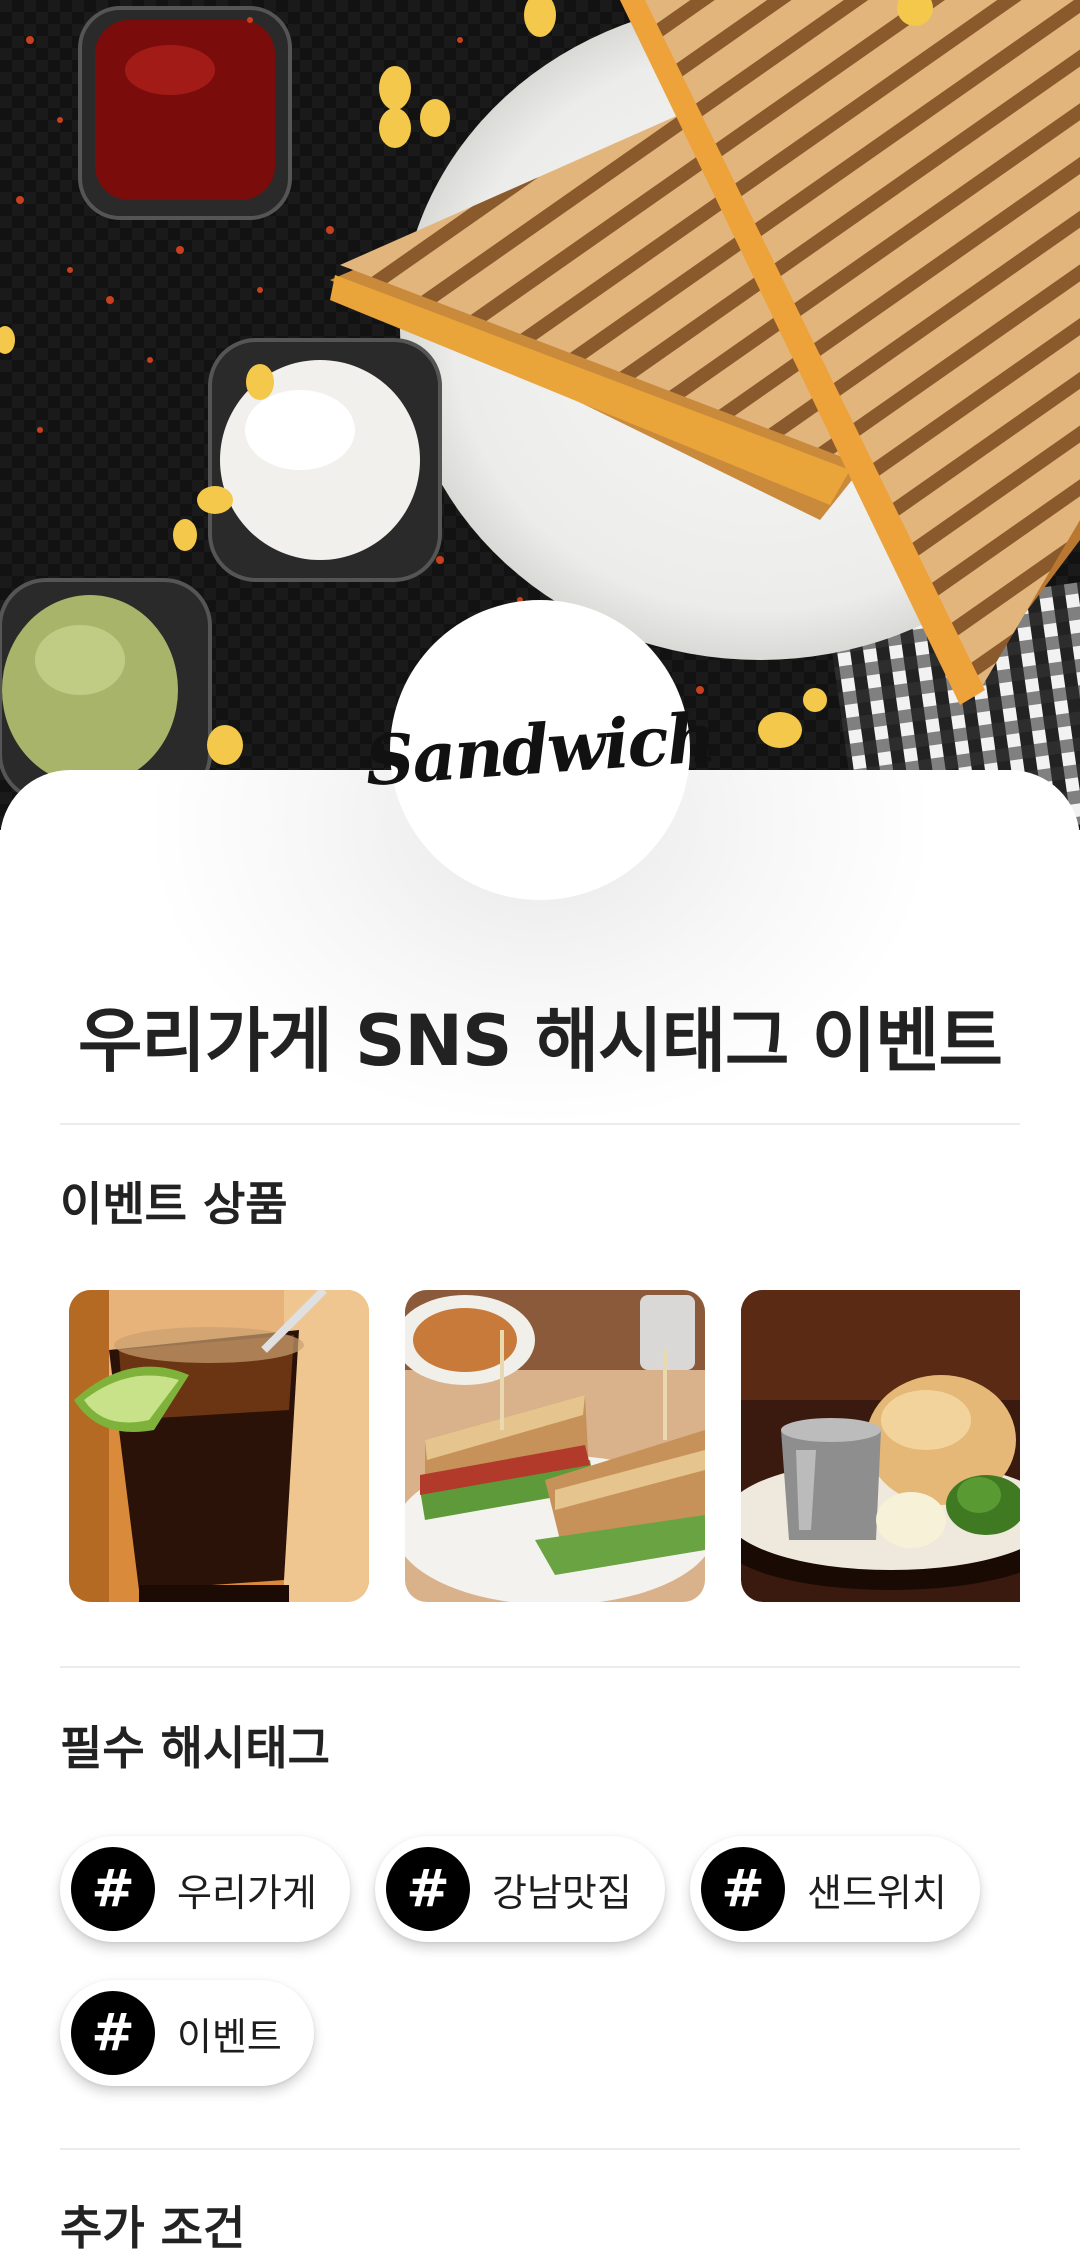 The image size is (1080, 2258). I want to click on hashtag-chip: # 우리가게, so click(205, 1889).